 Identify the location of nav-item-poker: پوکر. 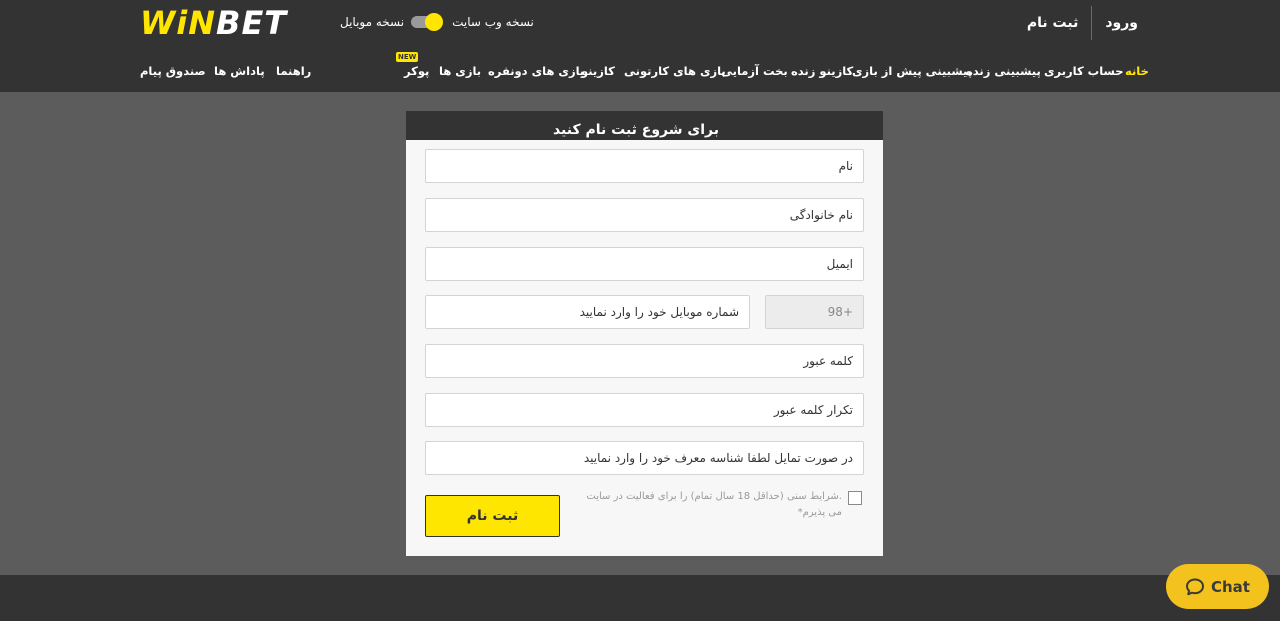
(416, 71).